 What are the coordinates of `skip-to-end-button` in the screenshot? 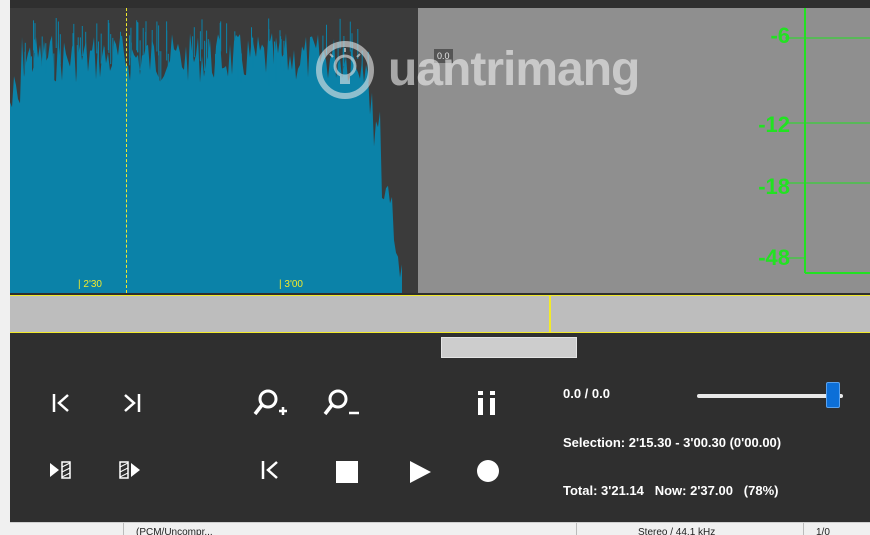 It's located at (132, 403).